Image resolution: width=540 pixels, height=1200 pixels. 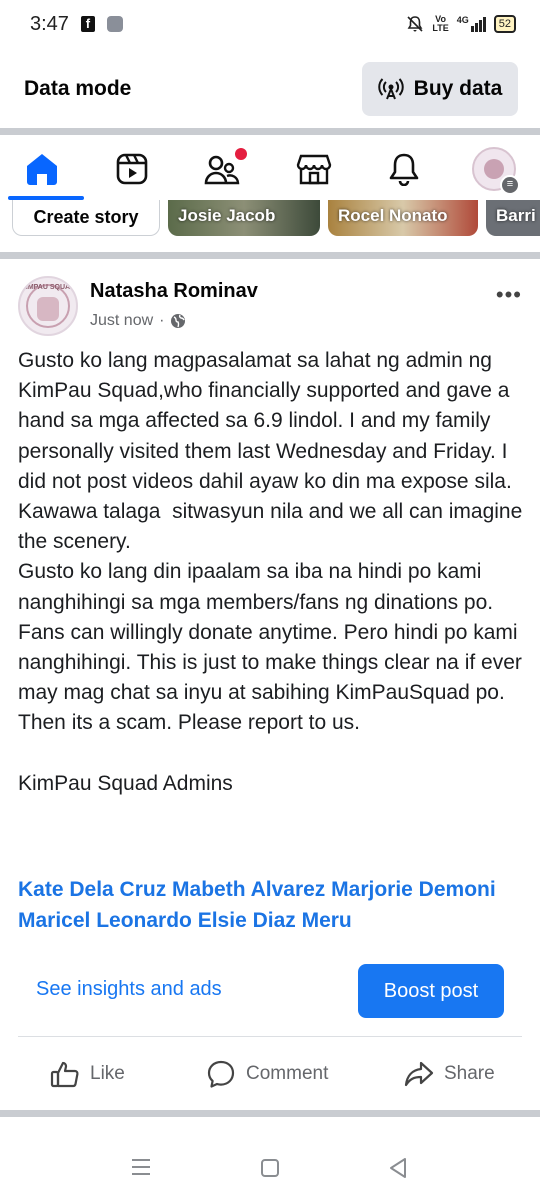 I want to click on profile-avatar-photo, so click(x=494, y=169).